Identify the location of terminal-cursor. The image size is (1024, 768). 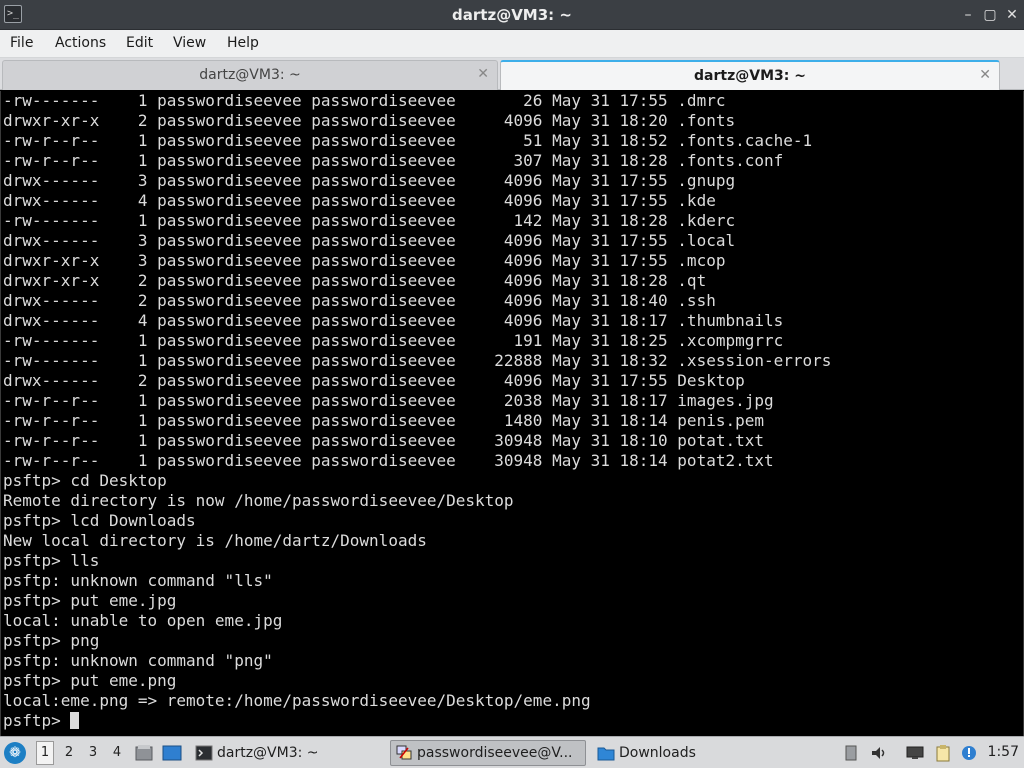
(75, 721).